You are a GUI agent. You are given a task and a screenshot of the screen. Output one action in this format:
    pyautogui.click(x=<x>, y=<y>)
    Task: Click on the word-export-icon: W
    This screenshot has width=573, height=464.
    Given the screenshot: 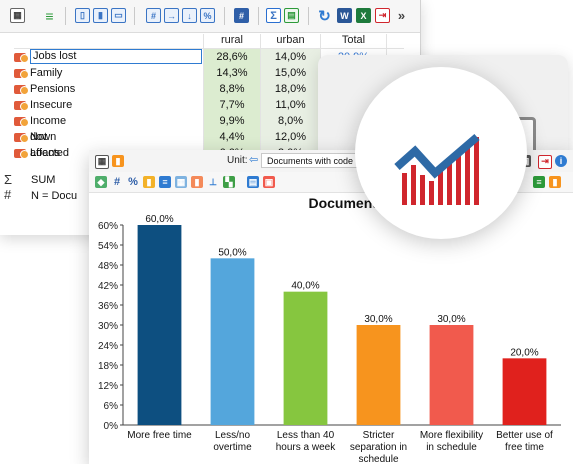 What is the action you would take?
    pyautogui.click(x=344, y=15)
    